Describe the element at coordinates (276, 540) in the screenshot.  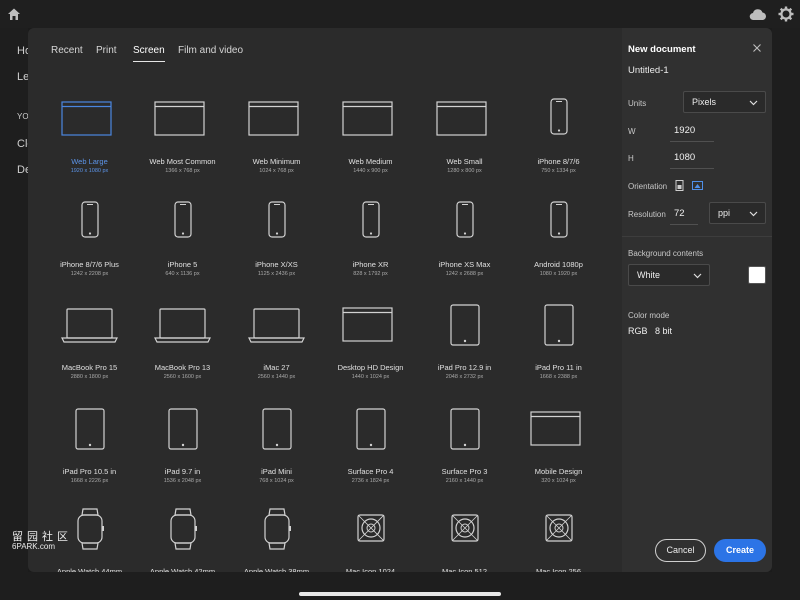
I see `preset-card: Apple Watch 38mm` at that location.